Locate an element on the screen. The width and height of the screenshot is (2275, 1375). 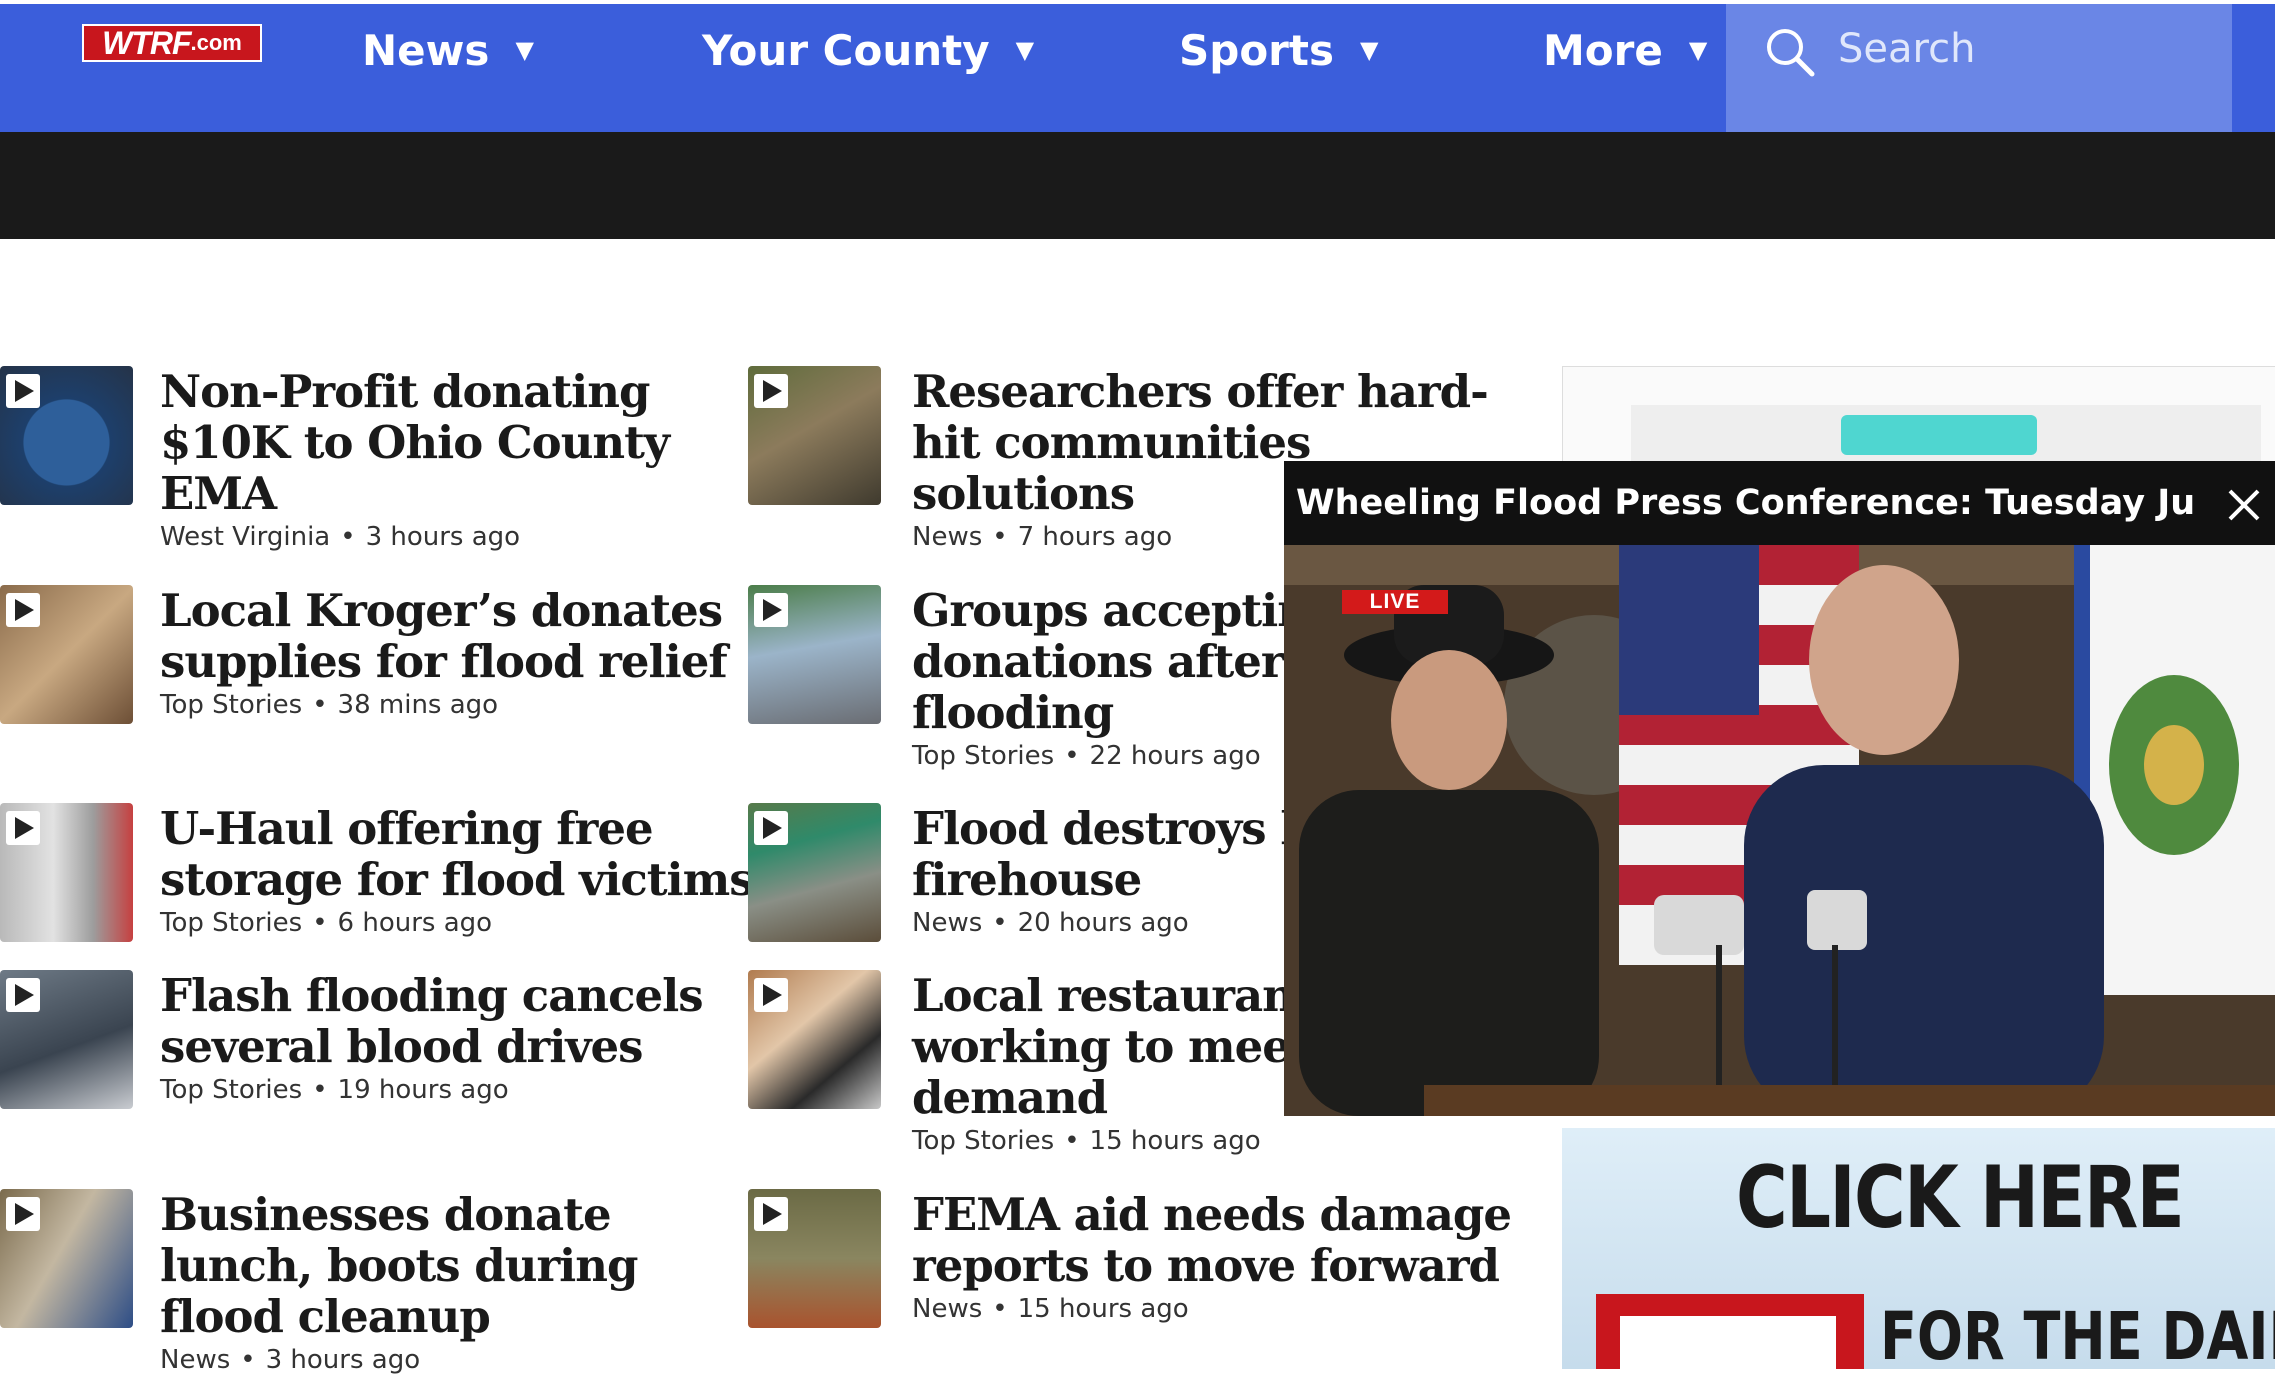
search-input is located at coordinates (2028, 49).